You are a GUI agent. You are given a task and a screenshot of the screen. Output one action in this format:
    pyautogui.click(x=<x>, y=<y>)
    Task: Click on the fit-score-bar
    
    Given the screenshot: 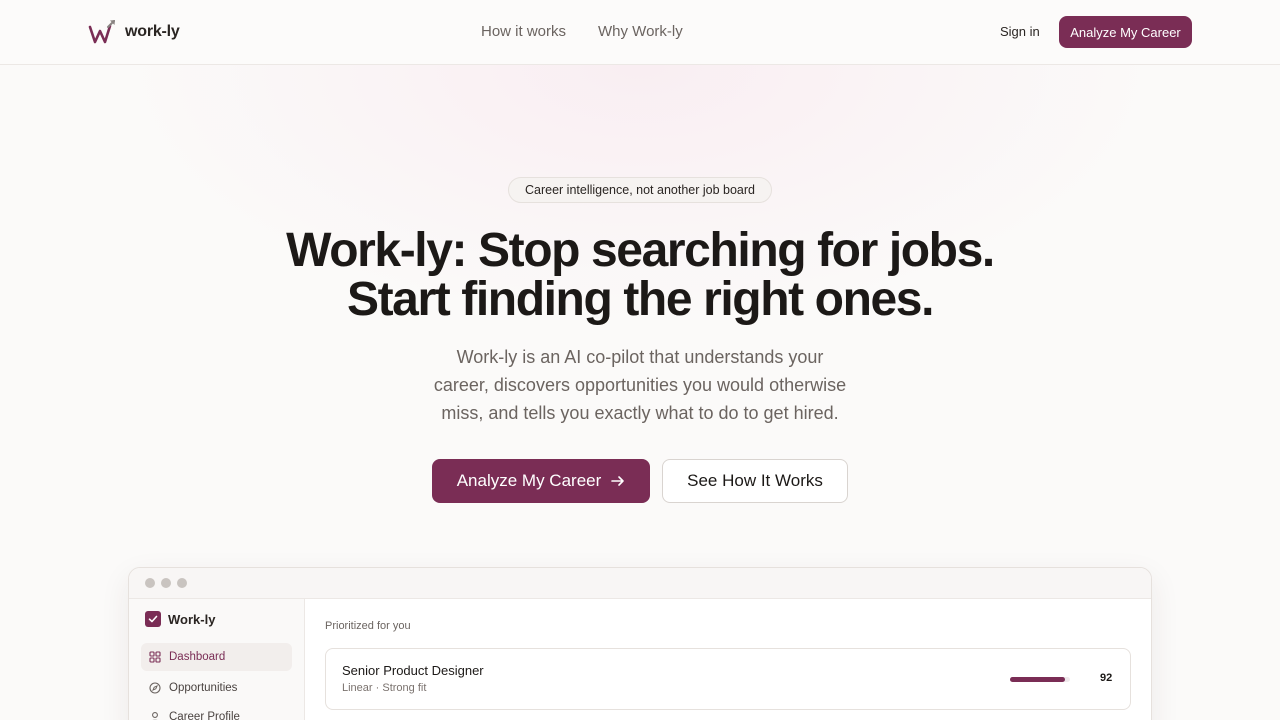 What is the action you would take?
    pyautogui.click(x=1040, y=679)
    